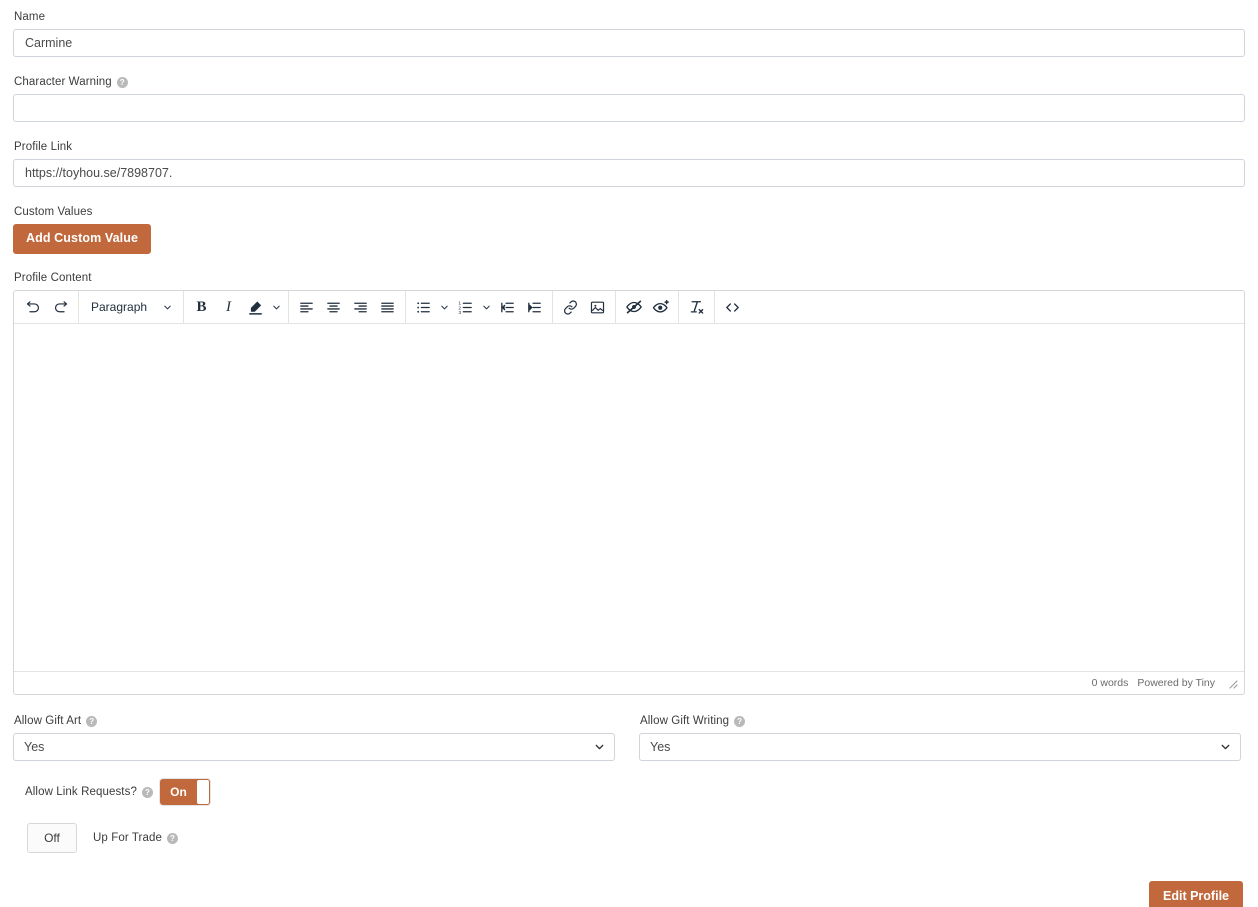 The image size is (1258, 907). I want to click on block-format-select: Paragraph, so click(131, 307).